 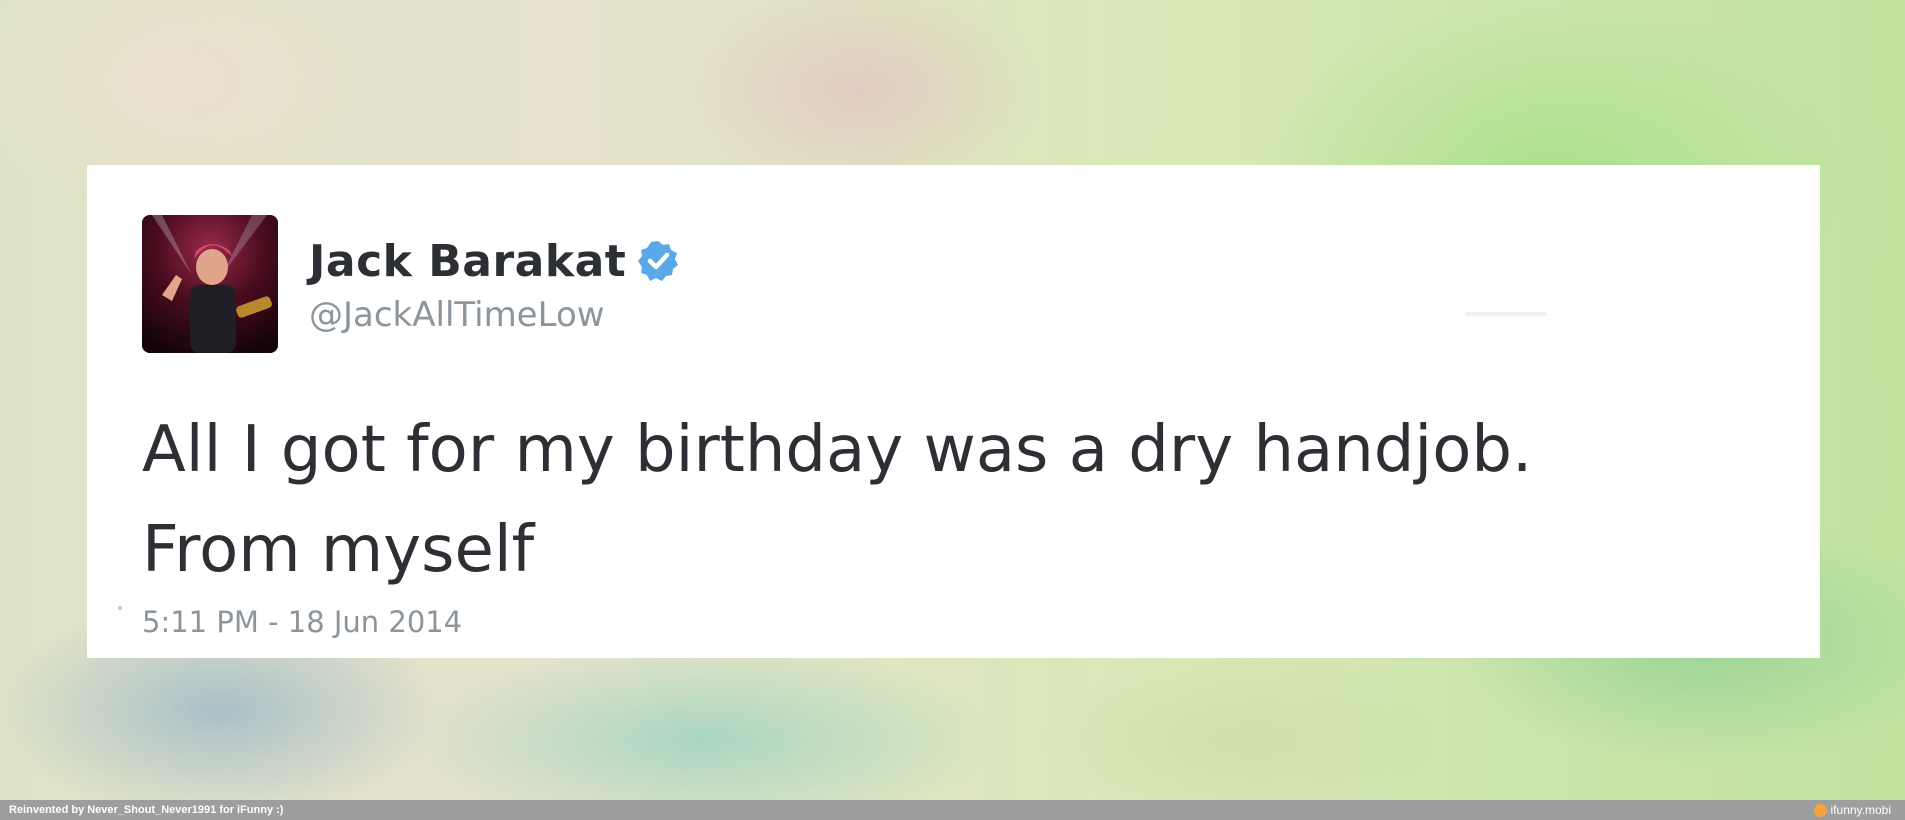 I want to click on tweet-text-line-2: From myself, so click(x=338, y=550).